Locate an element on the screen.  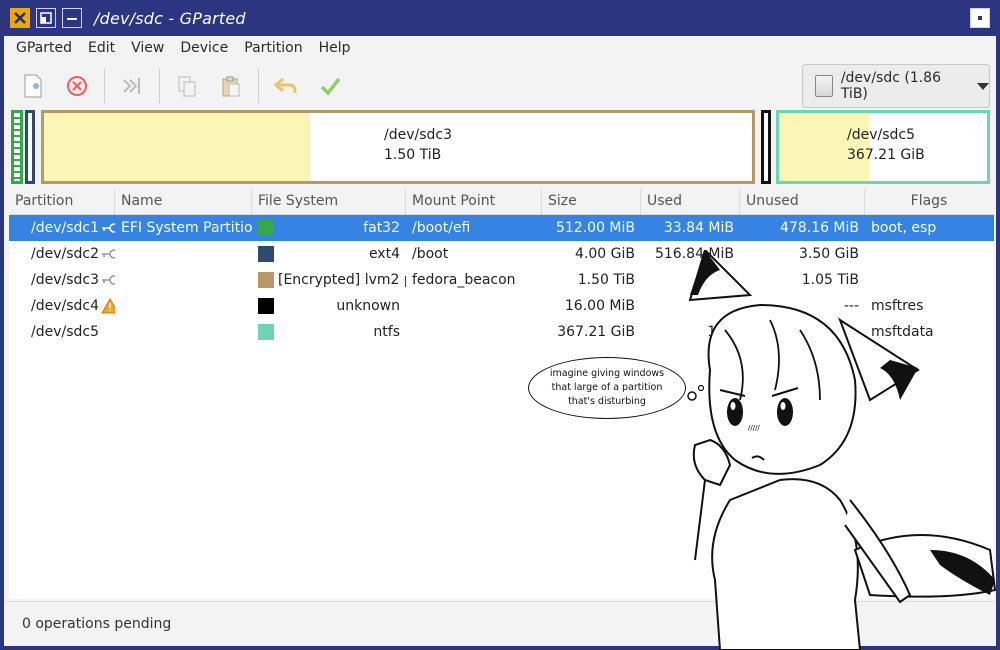
file-system-label: ntfs is located at coordinates (386, 332).